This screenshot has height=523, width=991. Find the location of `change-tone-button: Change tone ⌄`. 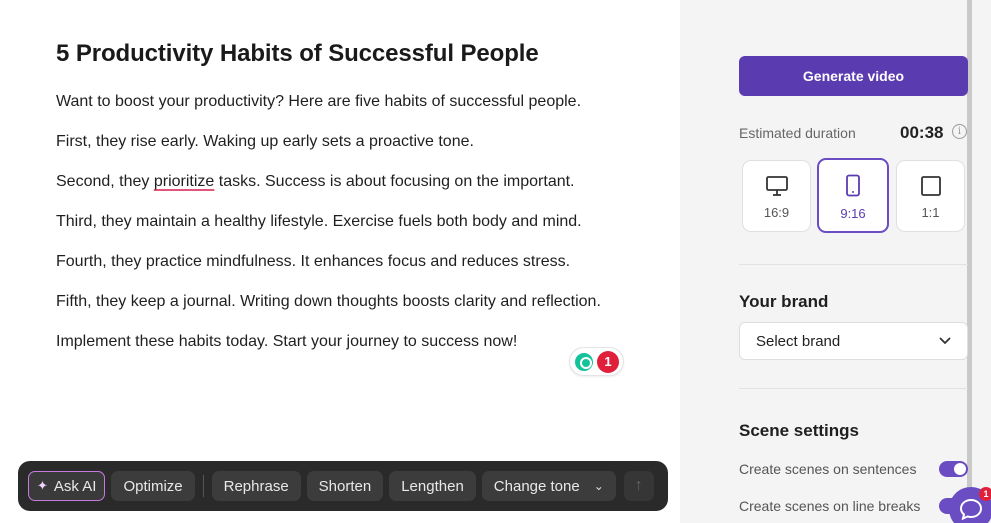

change-tone-button: Change tone ⌄ is located at coordinates (548, 486).